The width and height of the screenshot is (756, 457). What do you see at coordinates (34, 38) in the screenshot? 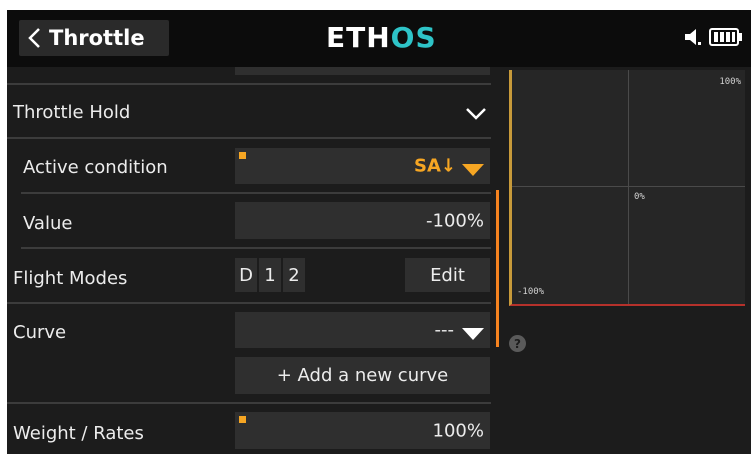
I see `back-chevron-icon` at bounding box center [34, 38].